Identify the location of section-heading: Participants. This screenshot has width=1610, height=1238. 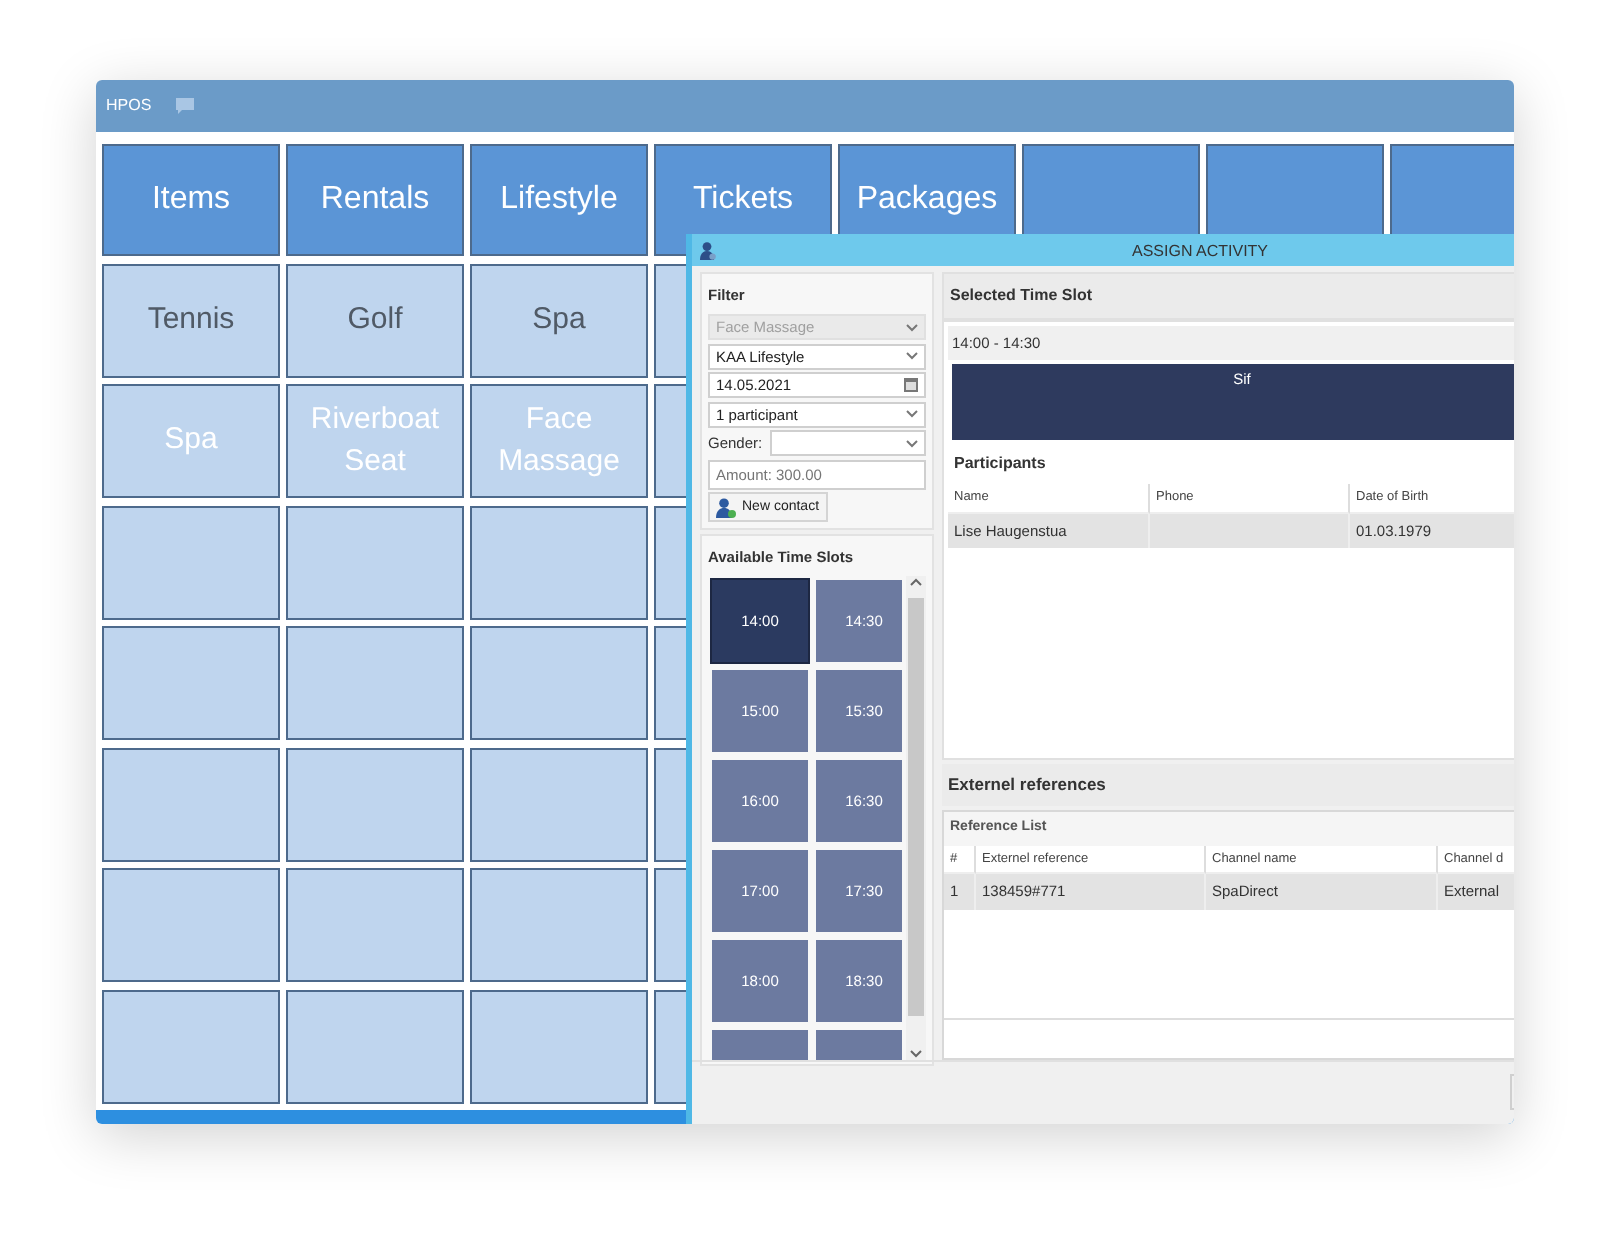
(1000, 464).